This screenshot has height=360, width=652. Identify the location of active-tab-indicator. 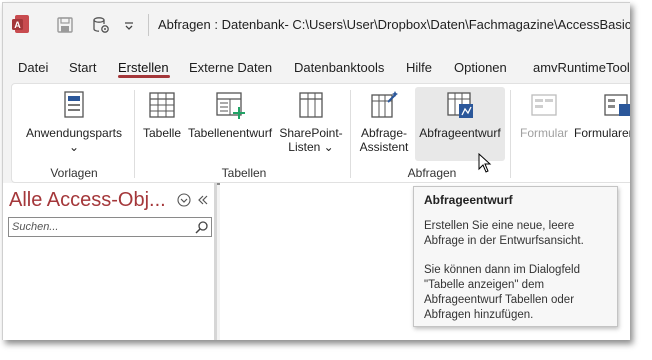
(144, 76).